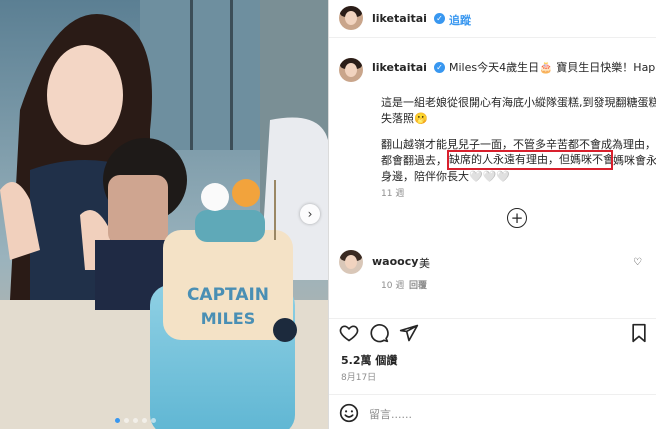  I want to click on caption-line: 翻山越嶺才能見兒子一面，不管多辛苦都不會成為理由，什麼, so click(518, 144).